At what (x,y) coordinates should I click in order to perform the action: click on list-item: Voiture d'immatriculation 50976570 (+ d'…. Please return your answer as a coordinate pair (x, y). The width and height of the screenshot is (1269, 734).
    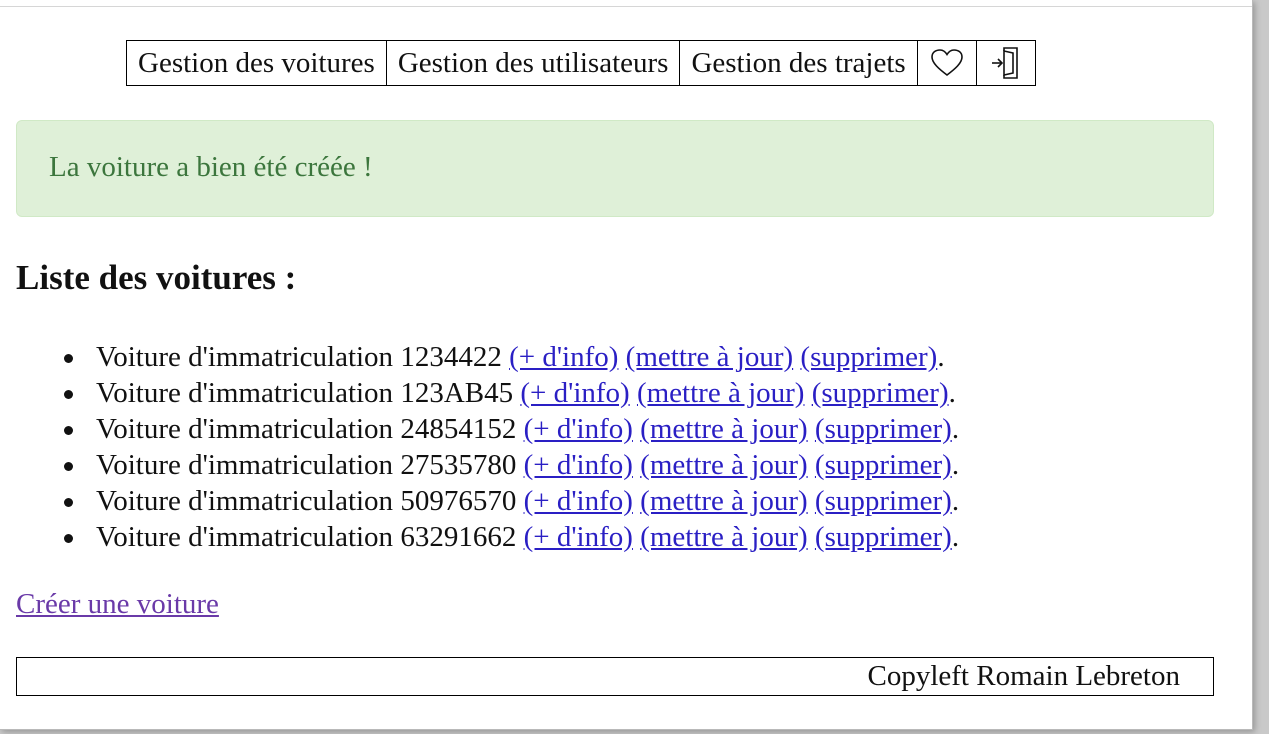
    Looking at the image, I should click on (511, 501).